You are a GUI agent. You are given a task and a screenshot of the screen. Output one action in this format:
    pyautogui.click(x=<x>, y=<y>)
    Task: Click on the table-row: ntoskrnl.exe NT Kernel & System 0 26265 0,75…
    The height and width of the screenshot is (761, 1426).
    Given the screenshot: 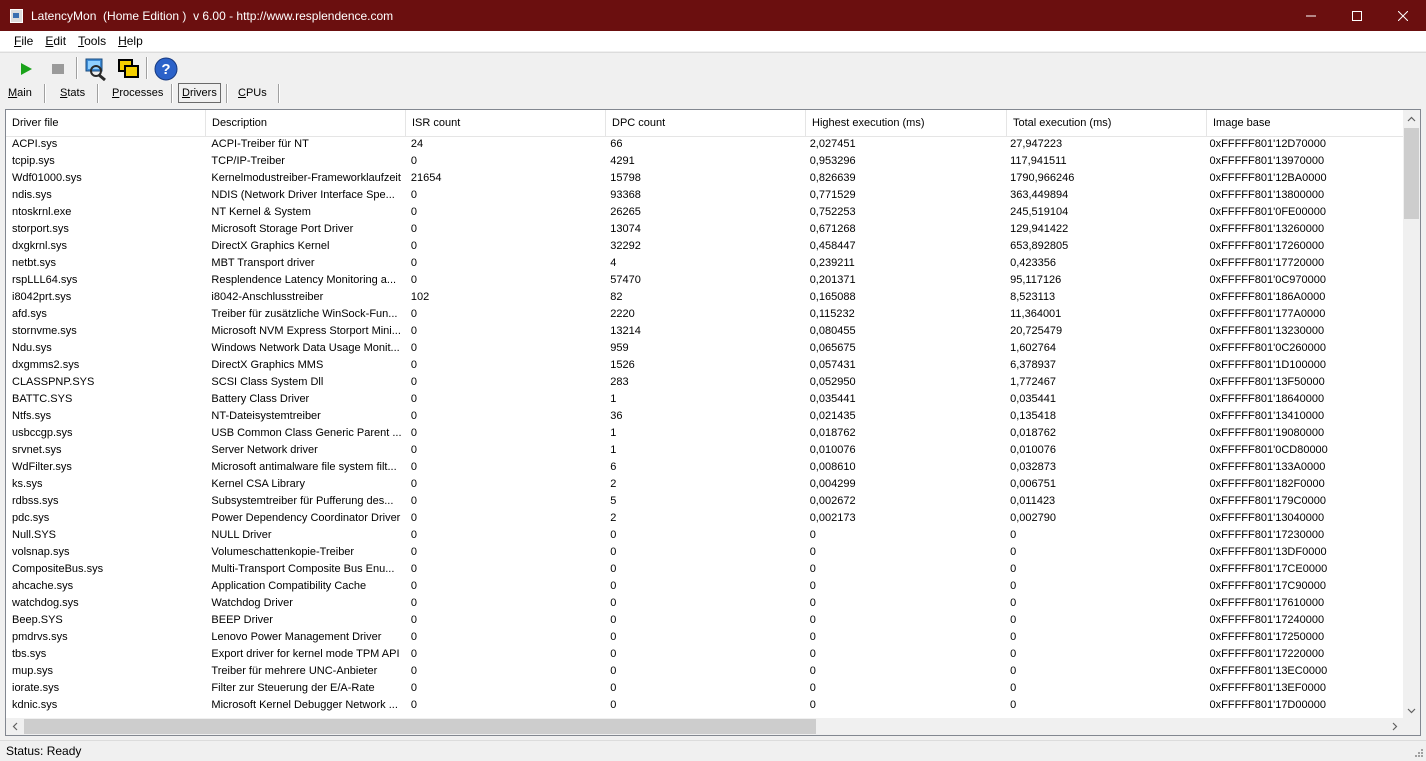 What is the action you would take?
    pyautogui.click(x=704, y=212)
    